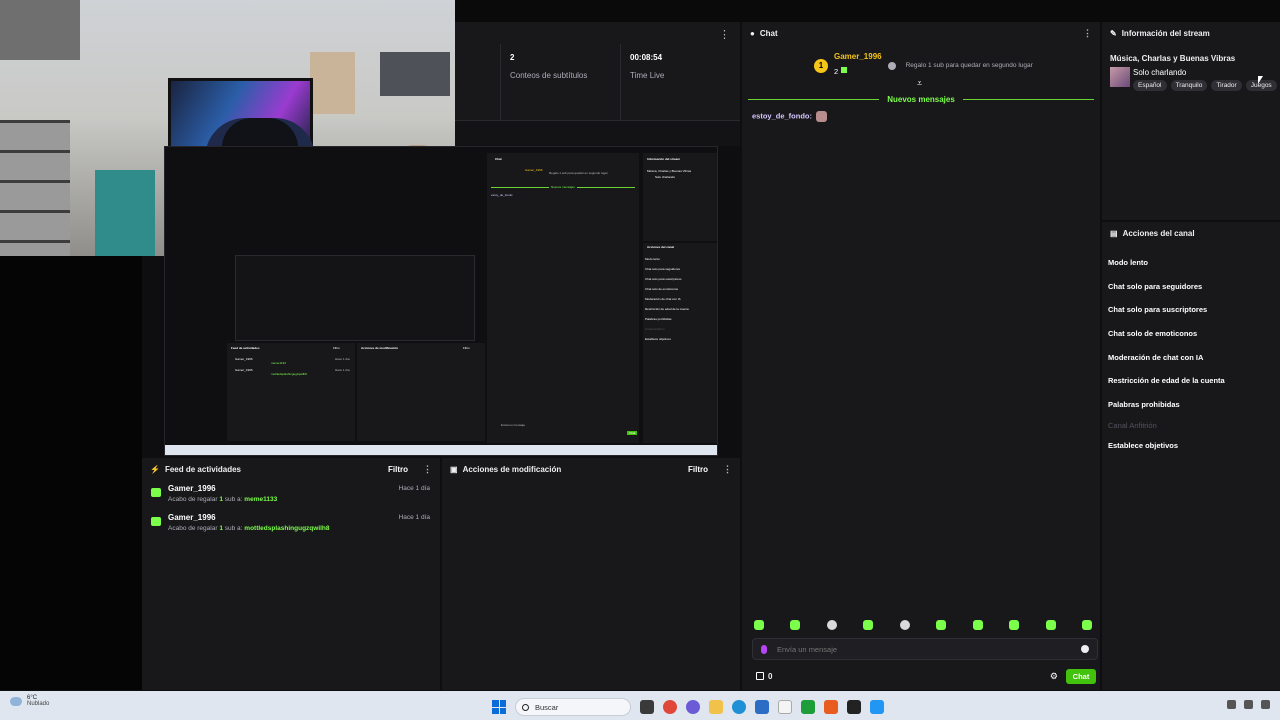  What do you see at coordinates (380, 348) in the screenshot?
I see `preview-mod-title: Acciones de modificación` at bounding box center [380, 348].